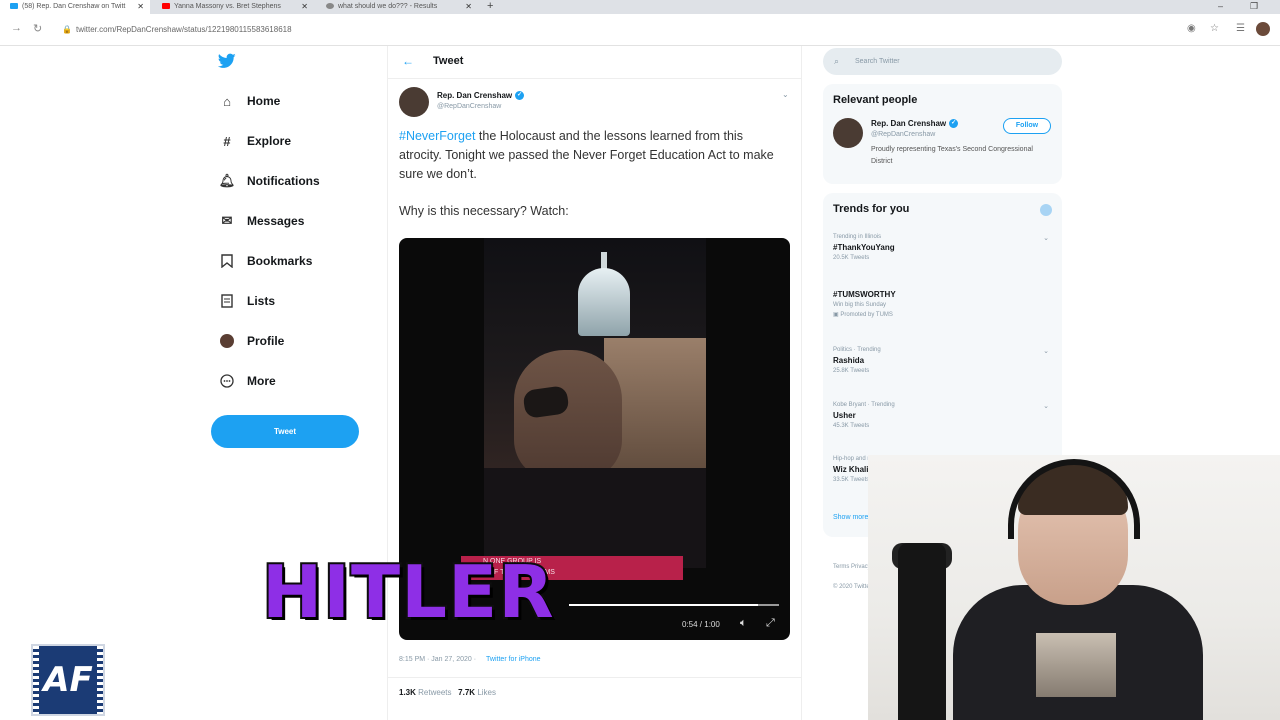 This screenshot has height=720, width=1280. Describe the element at coordinates (849, 360) in the screenshot. I see `trend-name: Rashida` at that location.